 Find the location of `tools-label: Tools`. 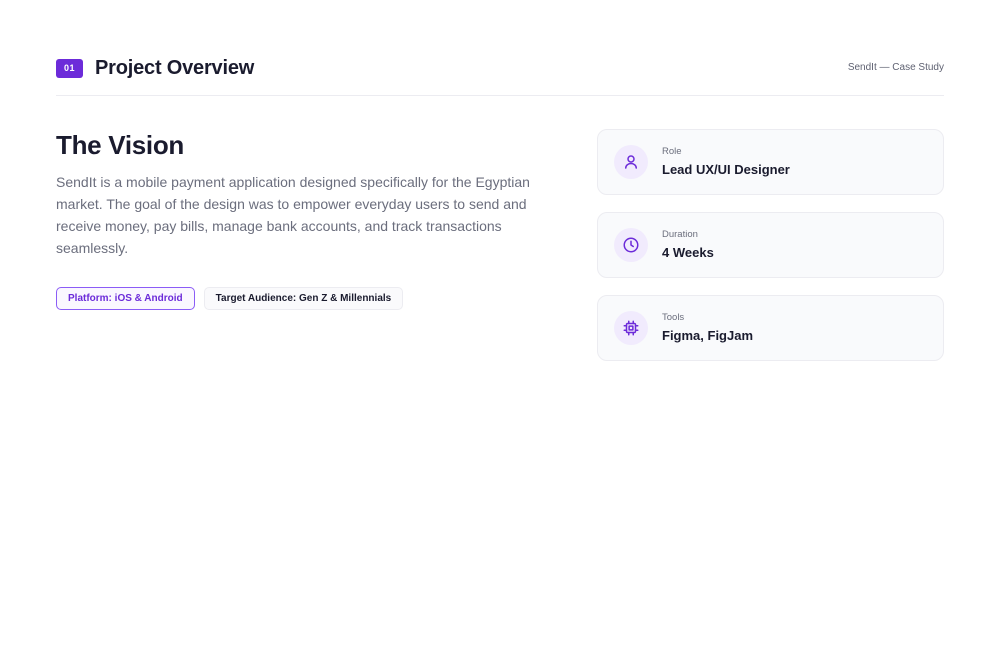

tools-label: Tools is located at coordinates (673, 317).